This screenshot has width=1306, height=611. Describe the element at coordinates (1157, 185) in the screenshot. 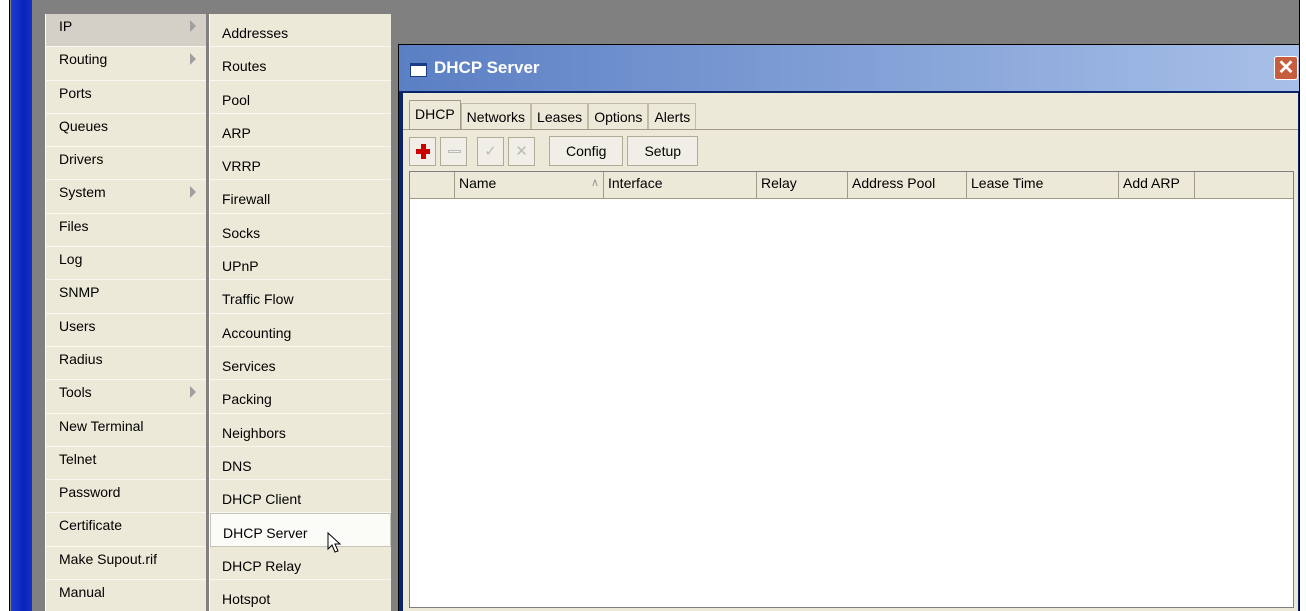

I see `col-add-arp: Add ARP` at that location.